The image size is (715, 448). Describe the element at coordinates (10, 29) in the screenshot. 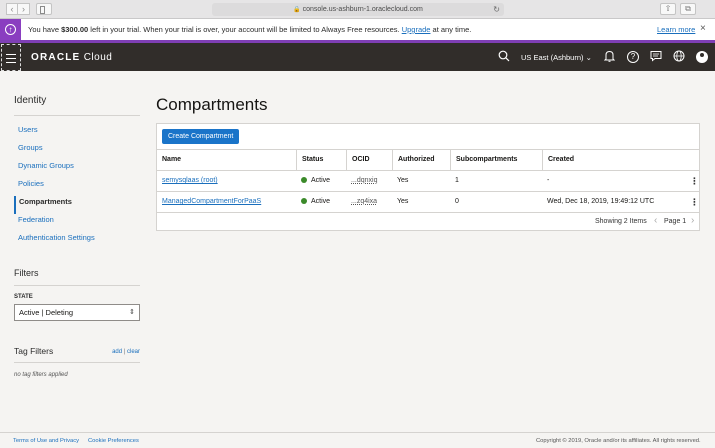

I see `upgrade-icon: ↑` at that location.